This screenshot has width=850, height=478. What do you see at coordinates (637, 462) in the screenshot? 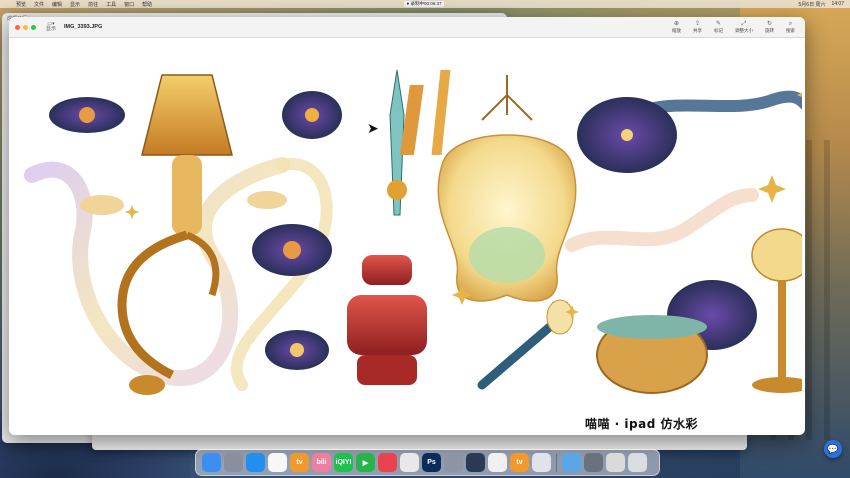
I see `dock-app-trash-icon` at bounding box center [637, 462].